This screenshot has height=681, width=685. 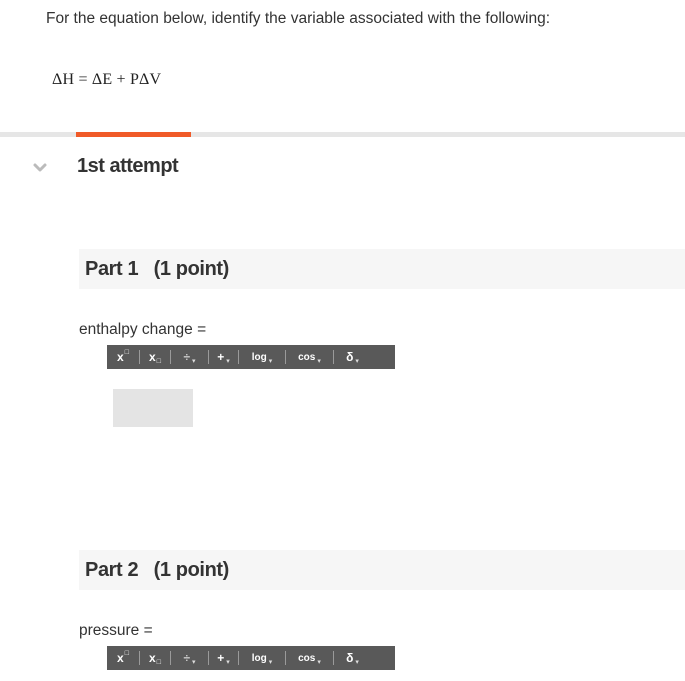 I want to click on math-toolbar-part-1: x □ x □ ÷ ▾ + ▾ log ▾ cos ▾ δ ▾, so click(x=251, y=357).